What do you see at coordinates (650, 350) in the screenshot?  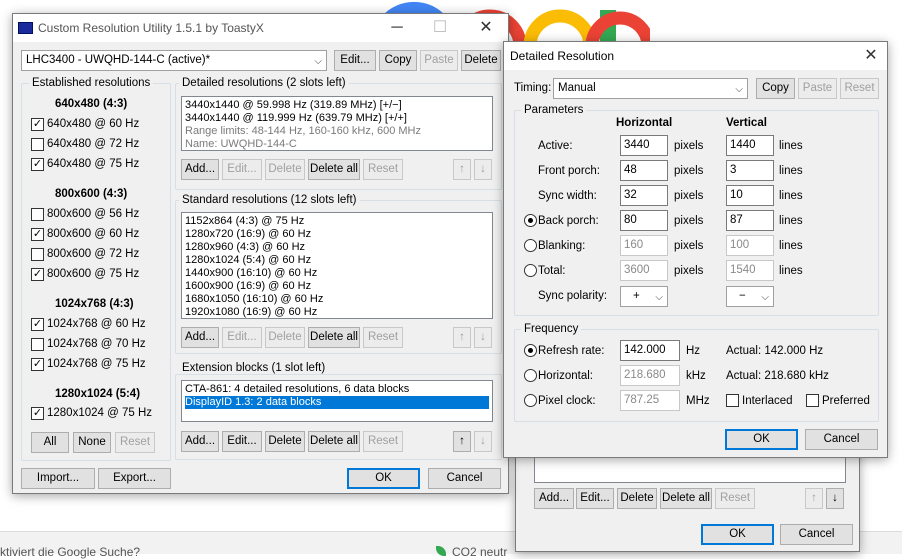 I see `refresh-rate-input: 142.000` at bounding box center [650, 350].